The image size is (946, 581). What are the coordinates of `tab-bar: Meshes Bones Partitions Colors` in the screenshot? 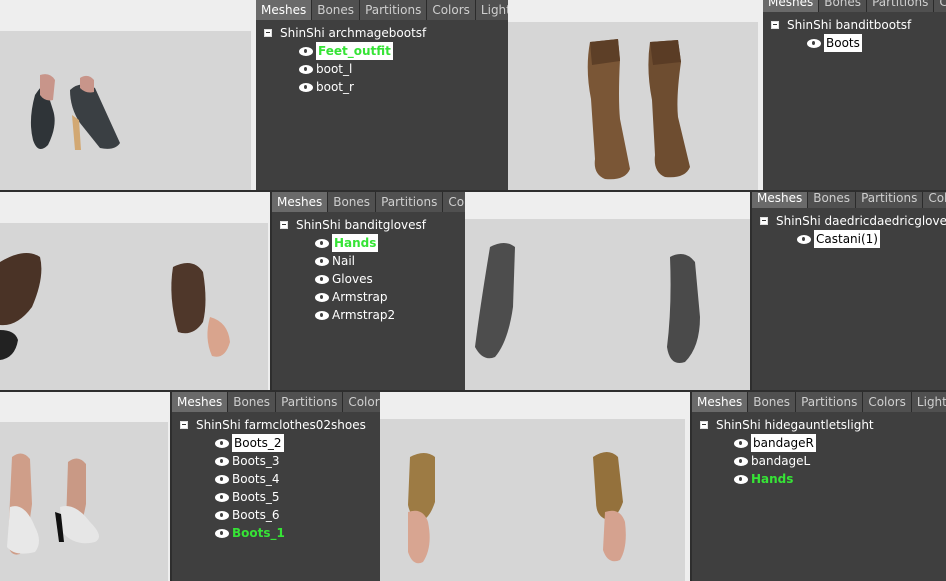 It's located at (854, 6).